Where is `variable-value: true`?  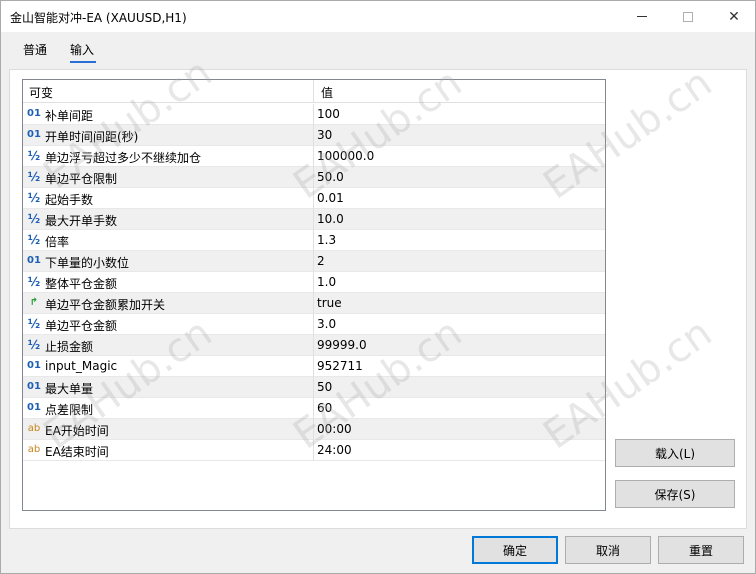
variable-value: true is located at coordinates (329, 303).